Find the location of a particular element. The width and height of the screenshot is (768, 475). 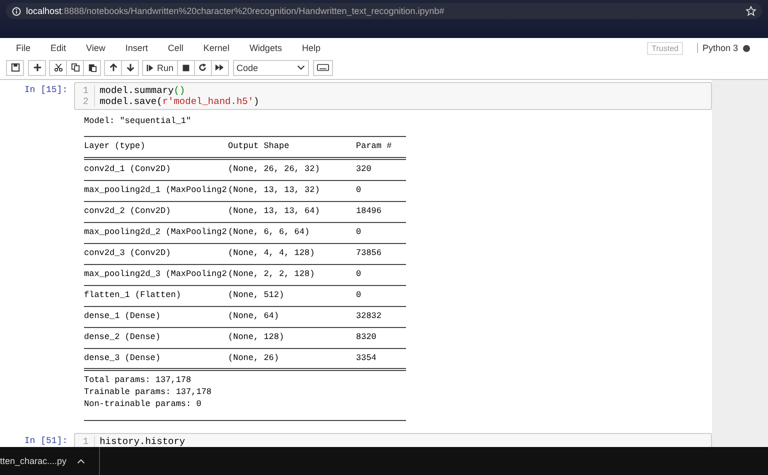

plus-icon is located at coordinates (37, 67).